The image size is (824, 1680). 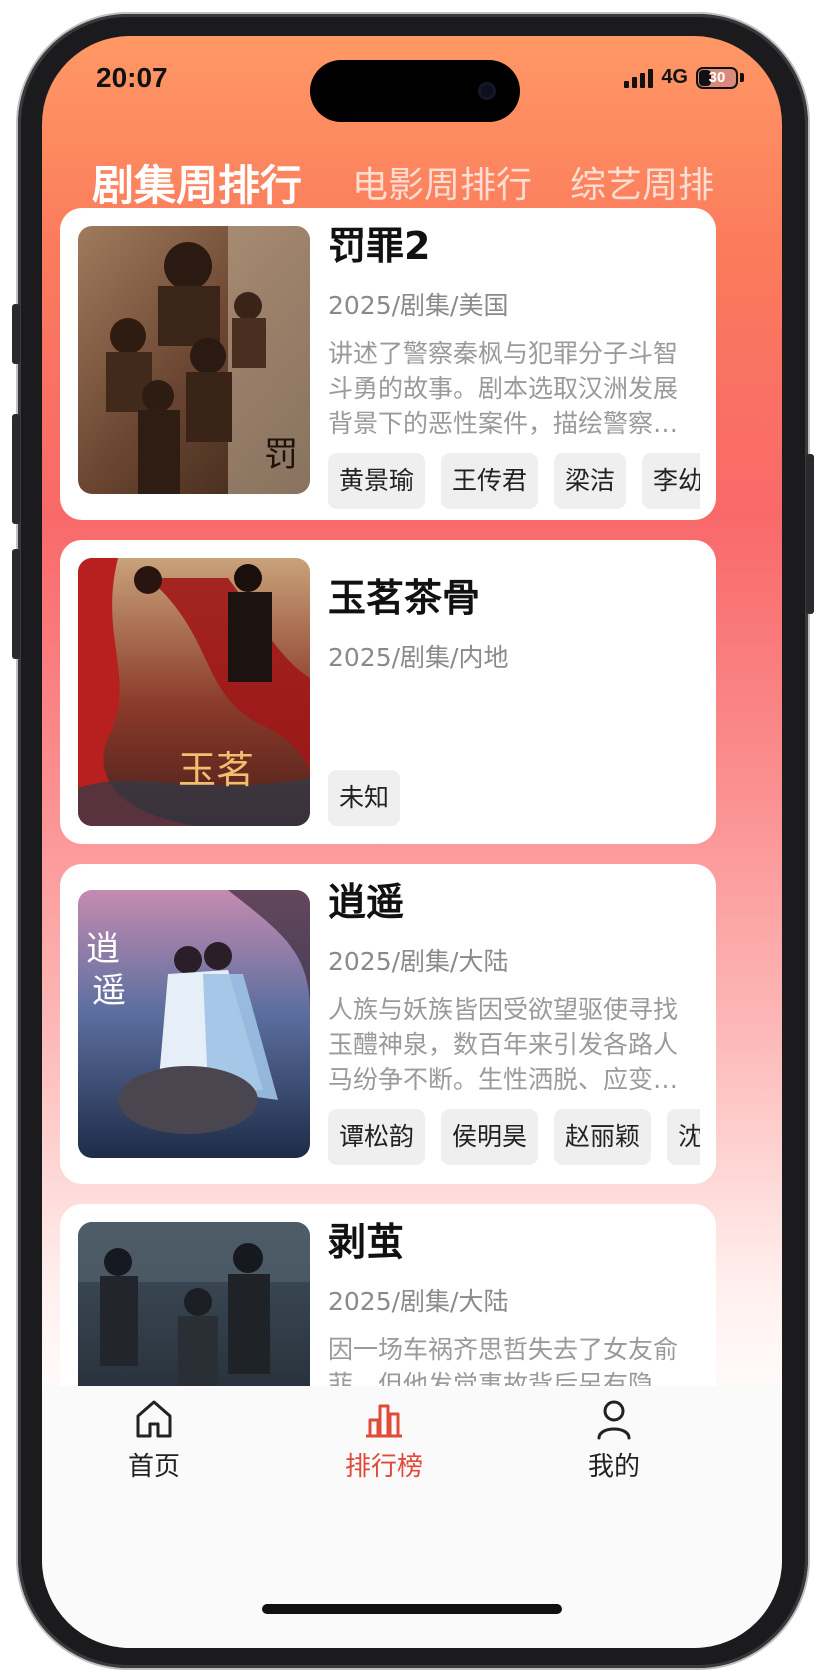 I want to click on cast-tag: 沈, so click(x=683, y=1137).